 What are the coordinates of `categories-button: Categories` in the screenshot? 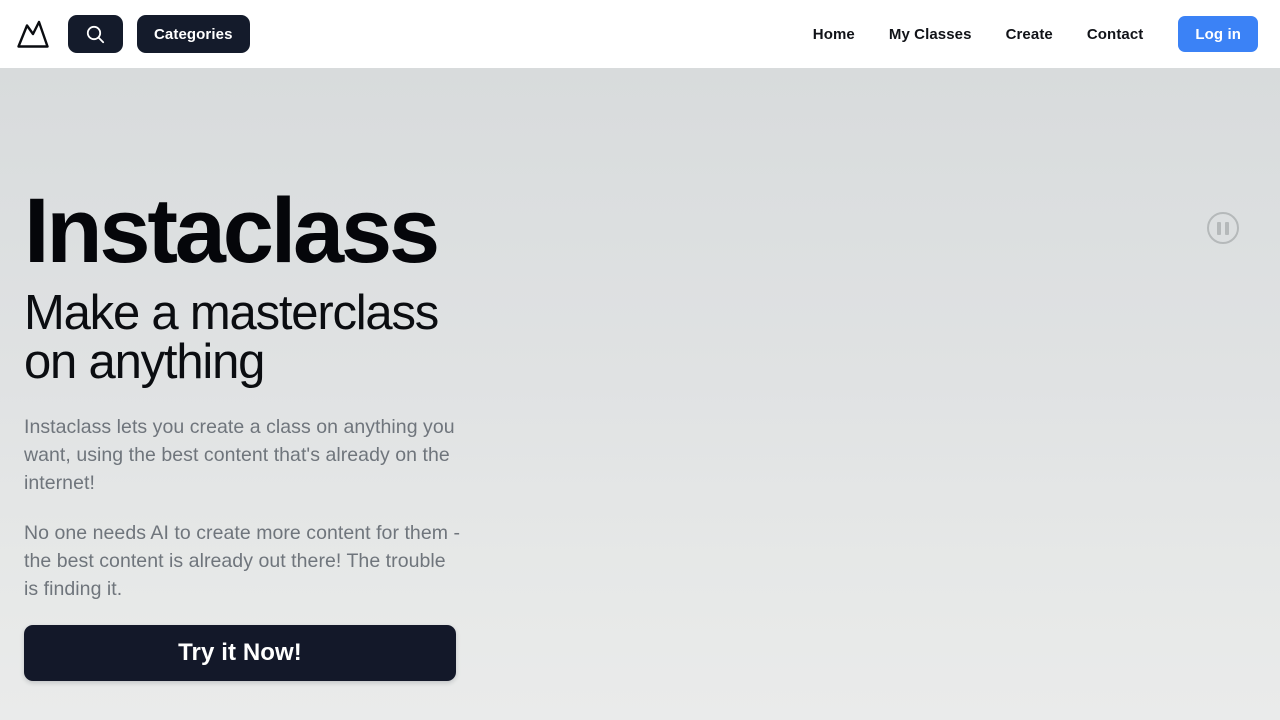 It's located at (193, 34).